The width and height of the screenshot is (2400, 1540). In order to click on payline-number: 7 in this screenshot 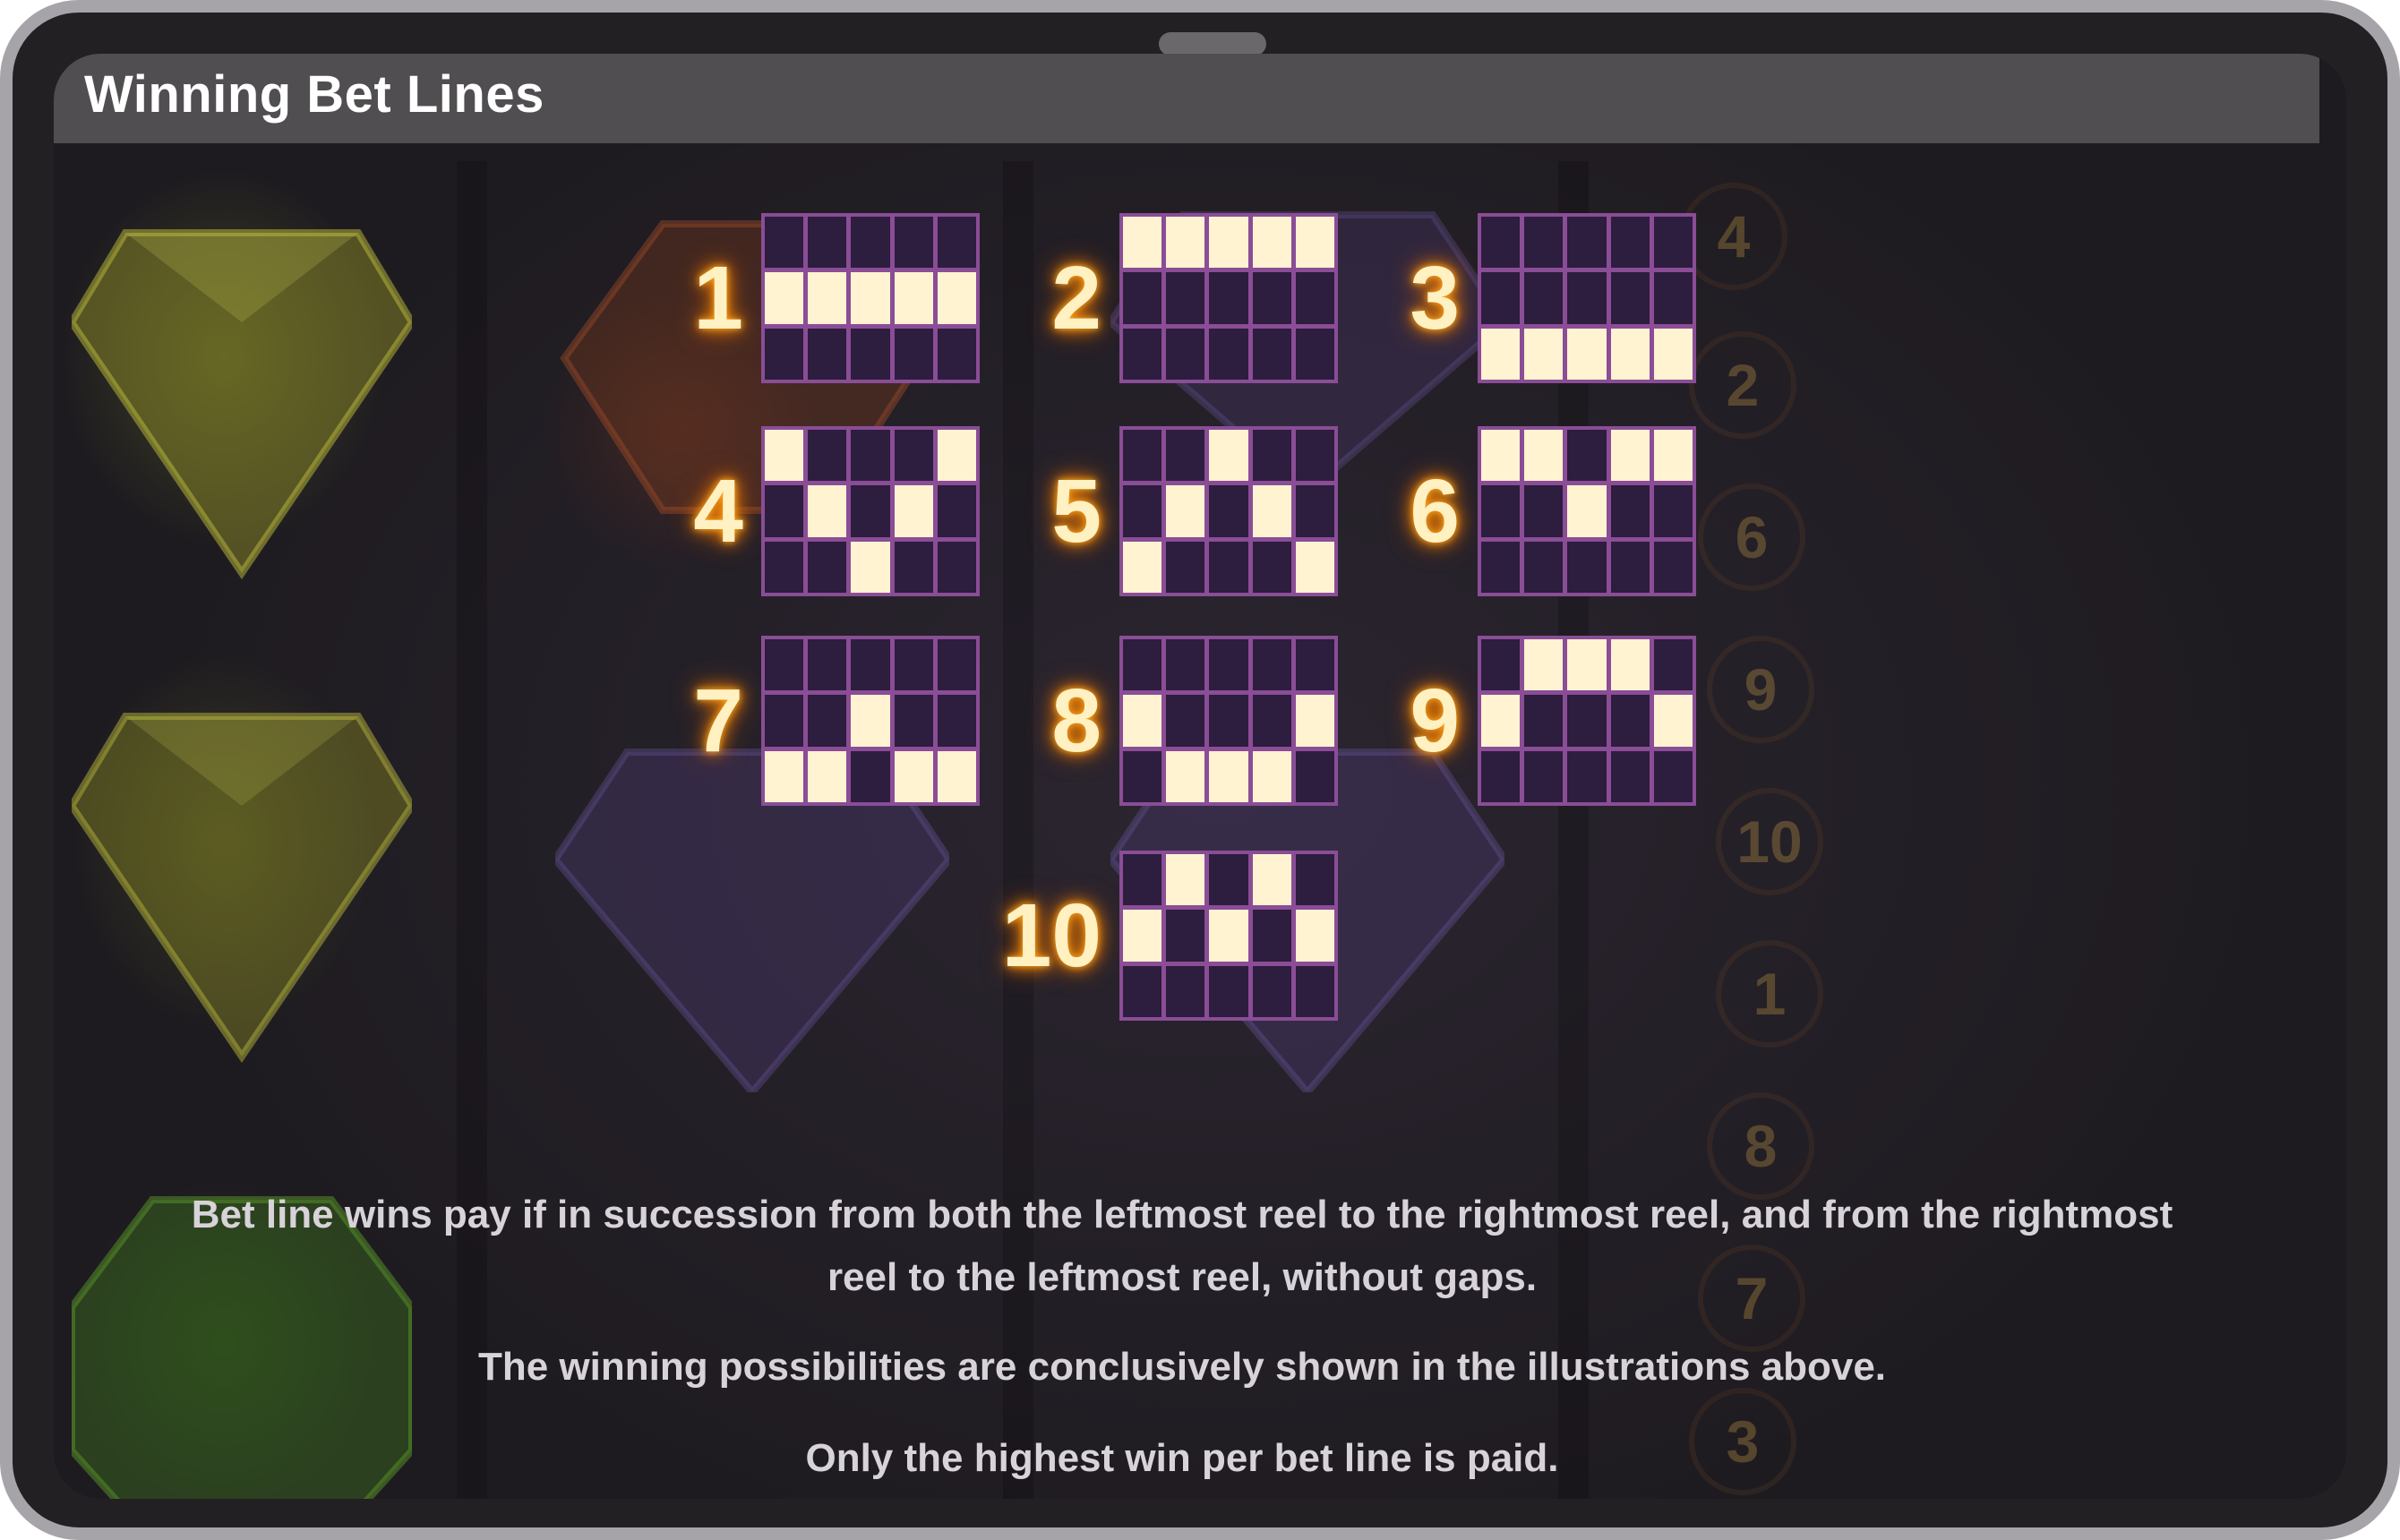, I will do `click(718, 721)`.